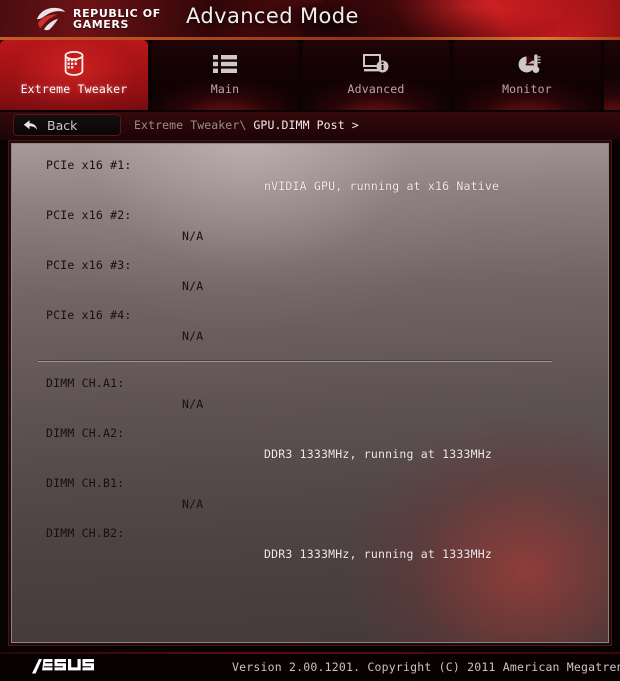 This screenshot has height=681, width=620. What do you see at coordinates (378, 554) in the screenshot?
I see `dimm-b2-value: DDR3 1333MHz, running at 1333MHz` at bounding box center [378, 554].